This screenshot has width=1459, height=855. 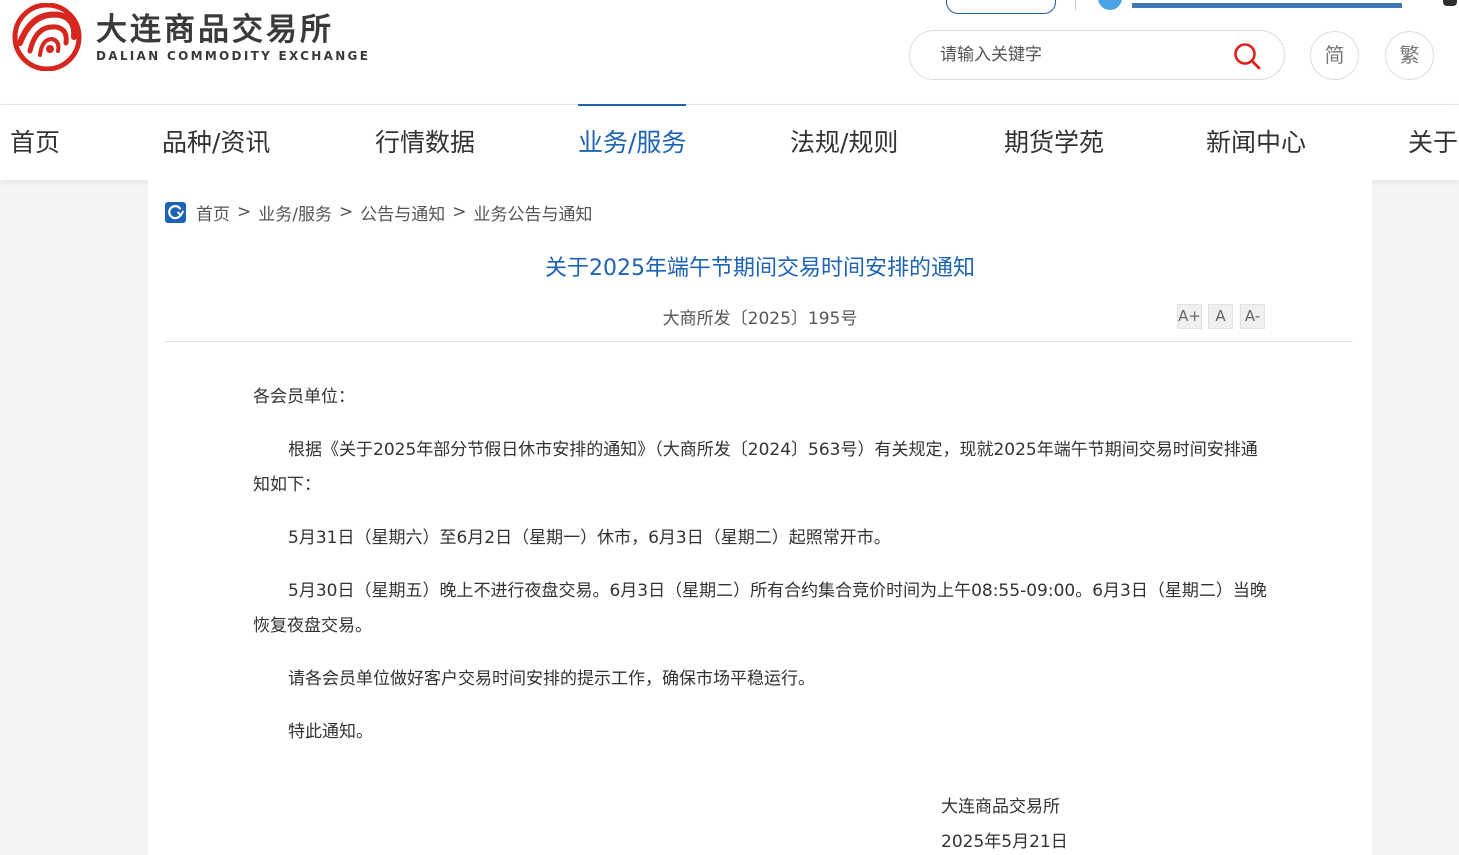 I want to click on logo-text: 大连商品交易所 DALIAN COMMODITY EXCHANGE, so click(x=233, y=37).